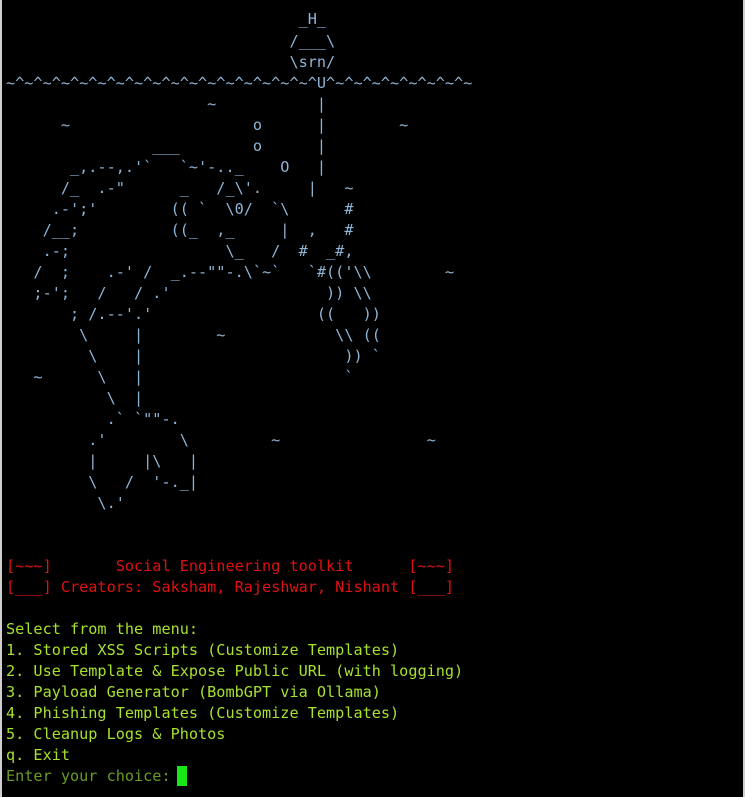 Image resolution: width=745 pixels, height=797 pixels. I want to click on ascii-art-line: ~ \ | `, so click(180, 377).